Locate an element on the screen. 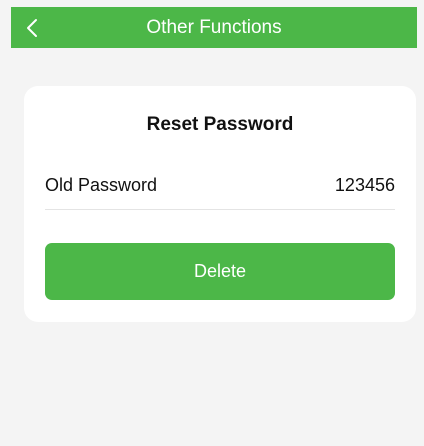 This screenshot has width=424, height=446. card-title: Reset Password is located at coordinates (220, 124).